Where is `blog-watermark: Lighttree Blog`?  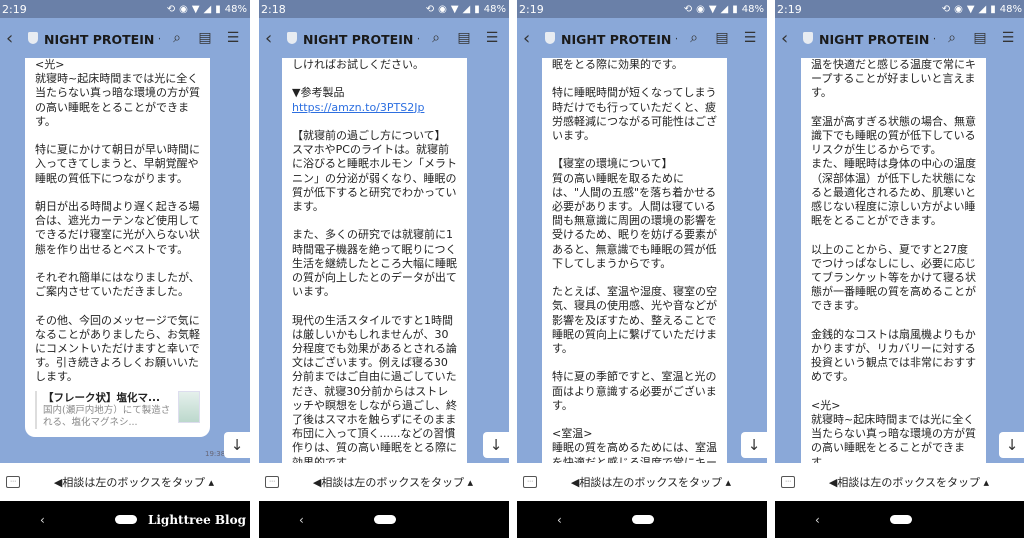
blog-watermark: Lighttree Blog is located at coordinates (196, 519).